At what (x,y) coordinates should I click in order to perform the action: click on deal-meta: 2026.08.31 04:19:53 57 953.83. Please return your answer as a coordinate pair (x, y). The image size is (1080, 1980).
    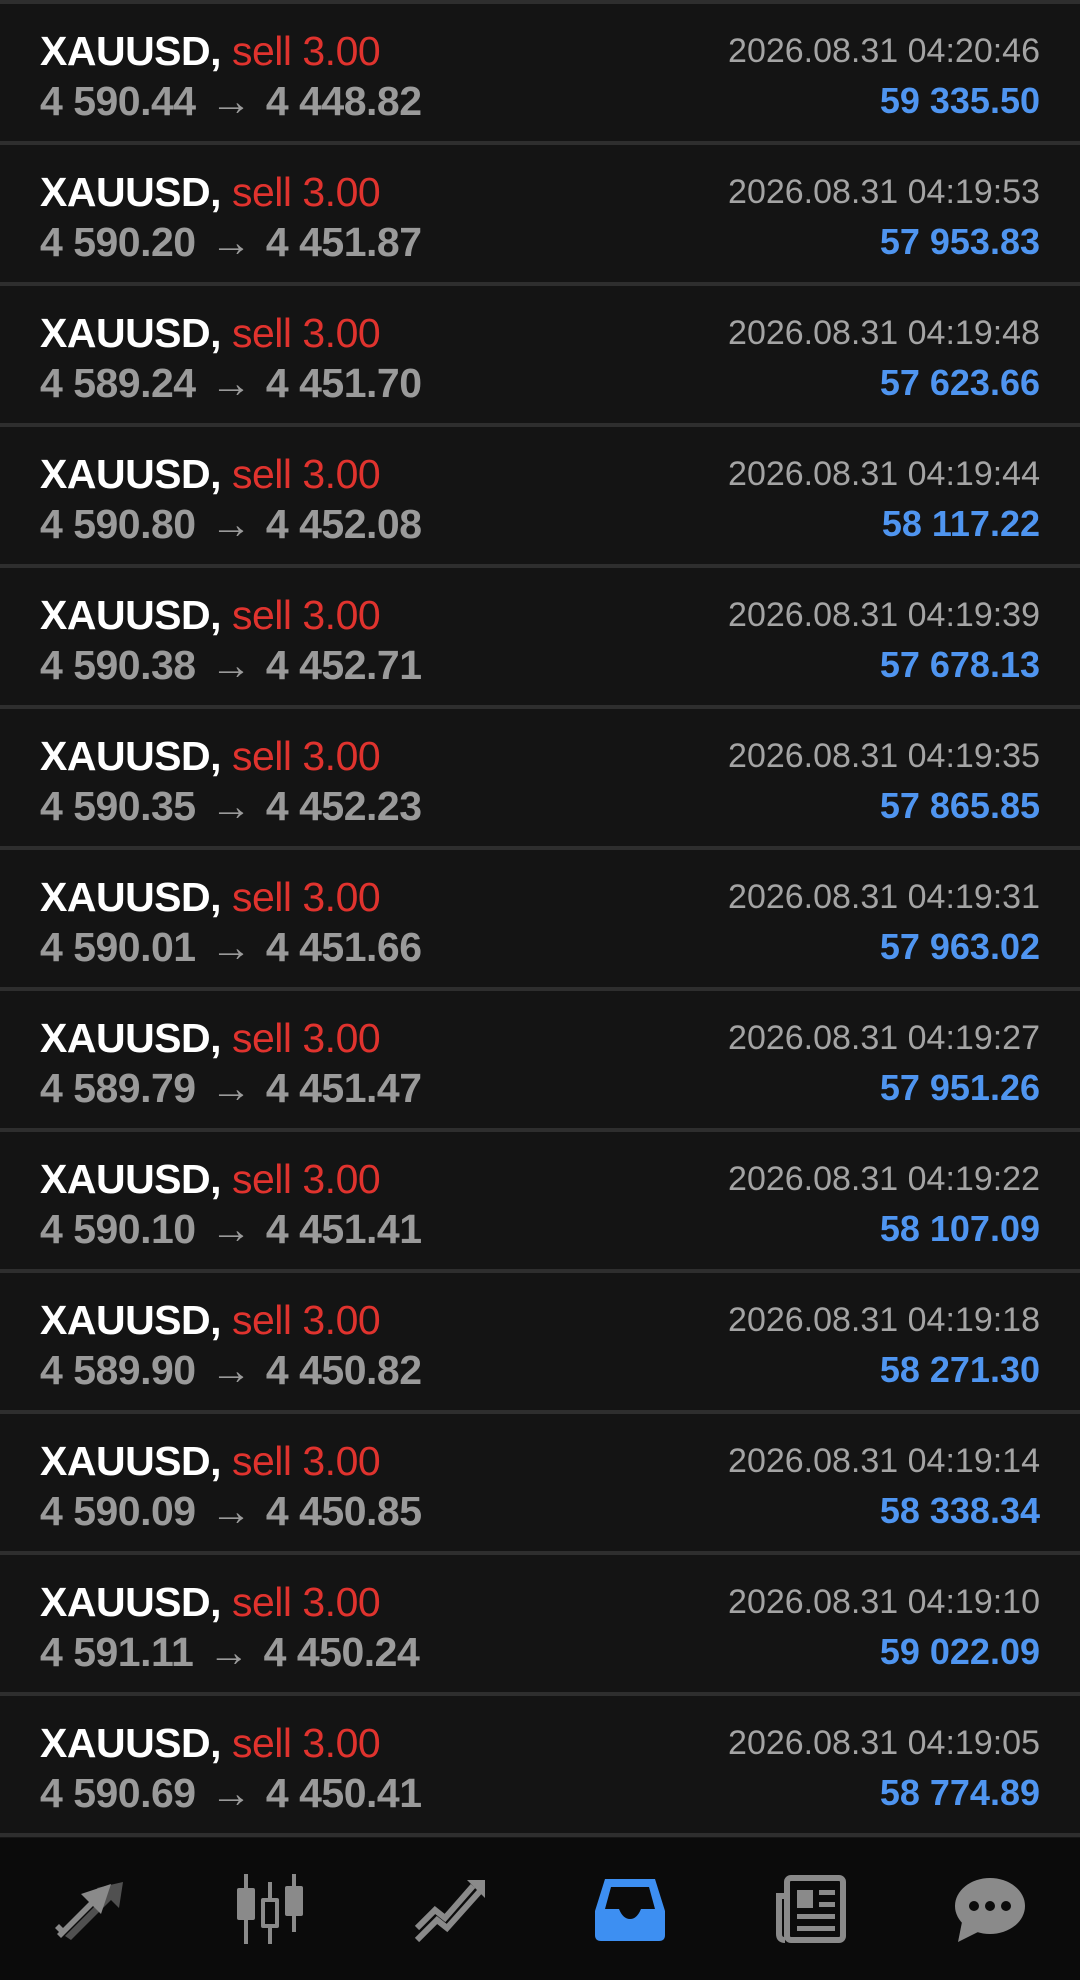
    Looking at the image, I should click on (884, 217).